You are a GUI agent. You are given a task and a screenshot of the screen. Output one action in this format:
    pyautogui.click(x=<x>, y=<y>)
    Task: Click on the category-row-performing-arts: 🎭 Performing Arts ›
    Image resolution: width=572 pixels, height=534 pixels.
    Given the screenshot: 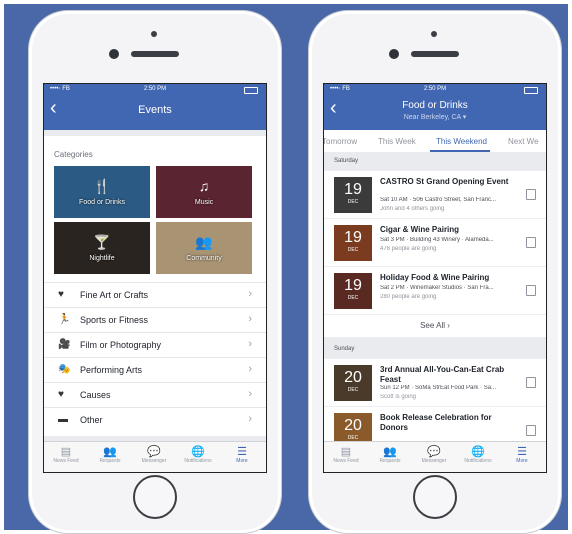 What is the action you would take?
    pyautogui.click(x=155, y=370)
    